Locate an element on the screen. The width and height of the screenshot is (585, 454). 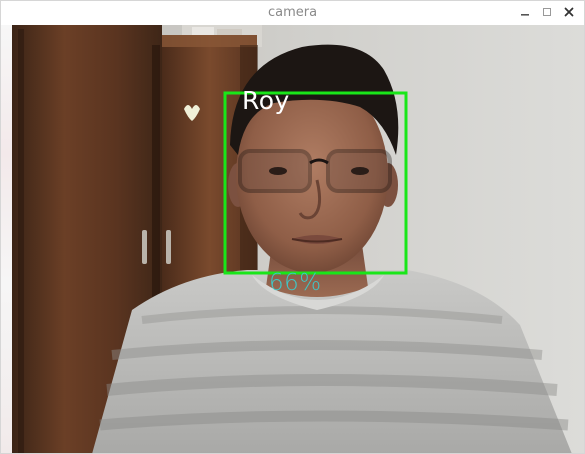
detected-name-label: Roy is located at coordinates (266, 100).